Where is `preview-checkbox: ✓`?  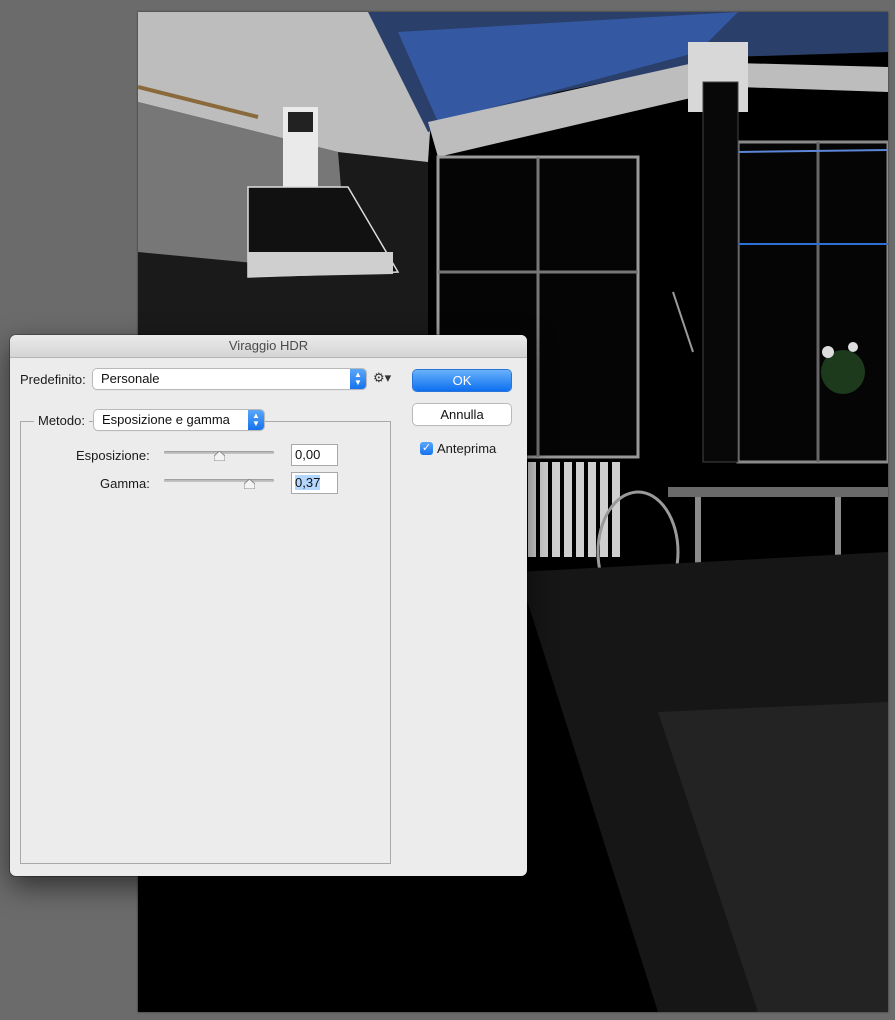
preview-checkbox: ✓ is located at coordinates (426, 448).